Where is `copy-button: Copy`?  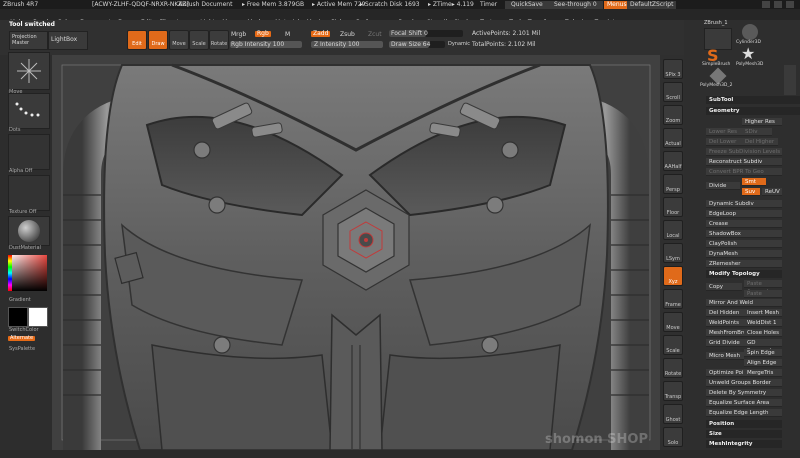
copy-button: Copy is located at coordinates (724, 287).